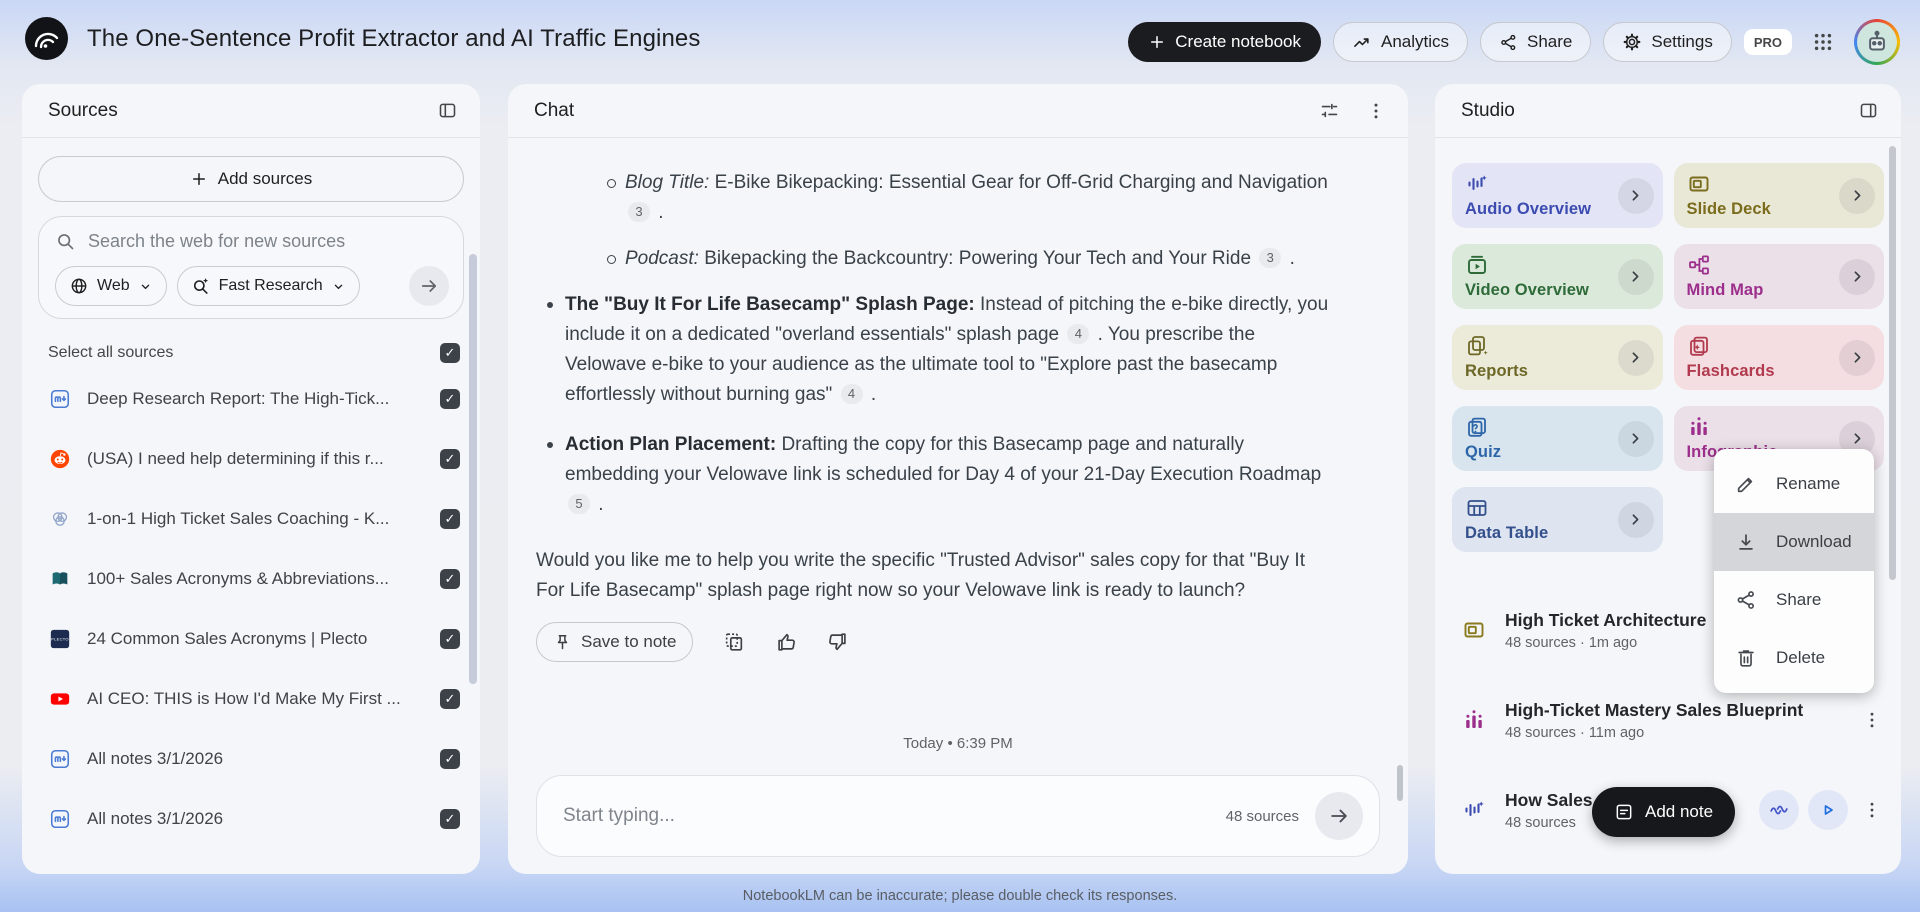  I want to click on plecto-favicon-icon: PLECTO, so click(60, 639).